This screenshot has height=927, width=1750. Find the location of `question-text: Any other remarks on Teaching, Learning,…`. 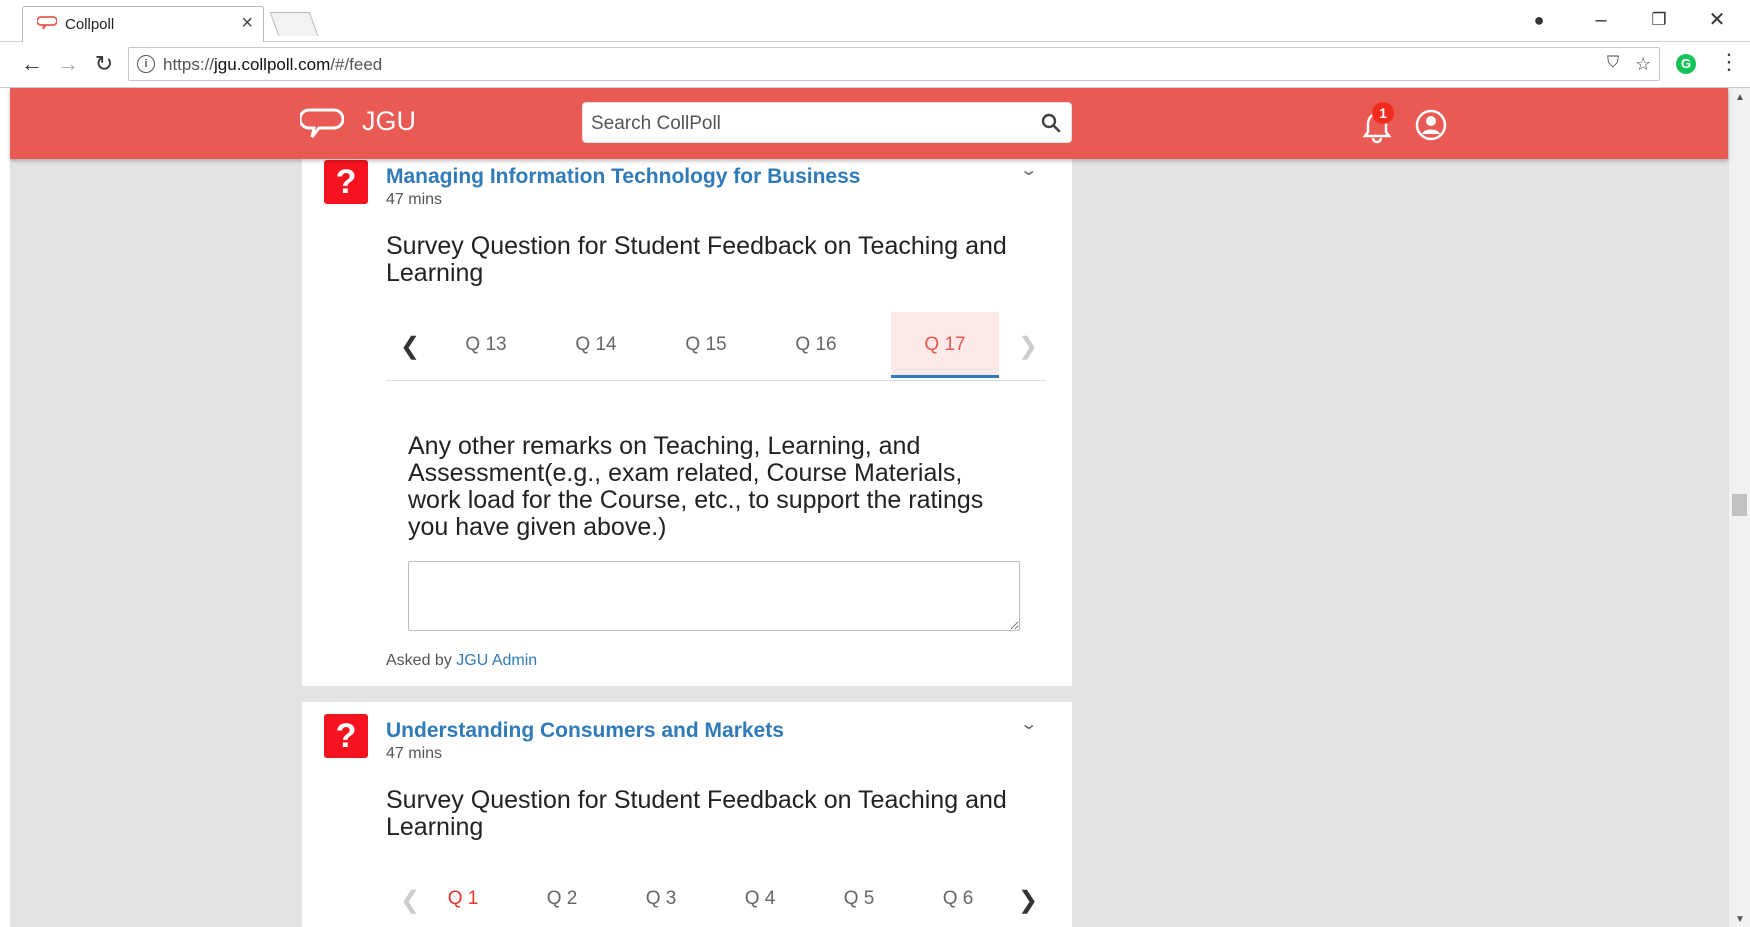

question-text: Any other remarks on Teaching, Learning,… is located at coordinates (696, 486).